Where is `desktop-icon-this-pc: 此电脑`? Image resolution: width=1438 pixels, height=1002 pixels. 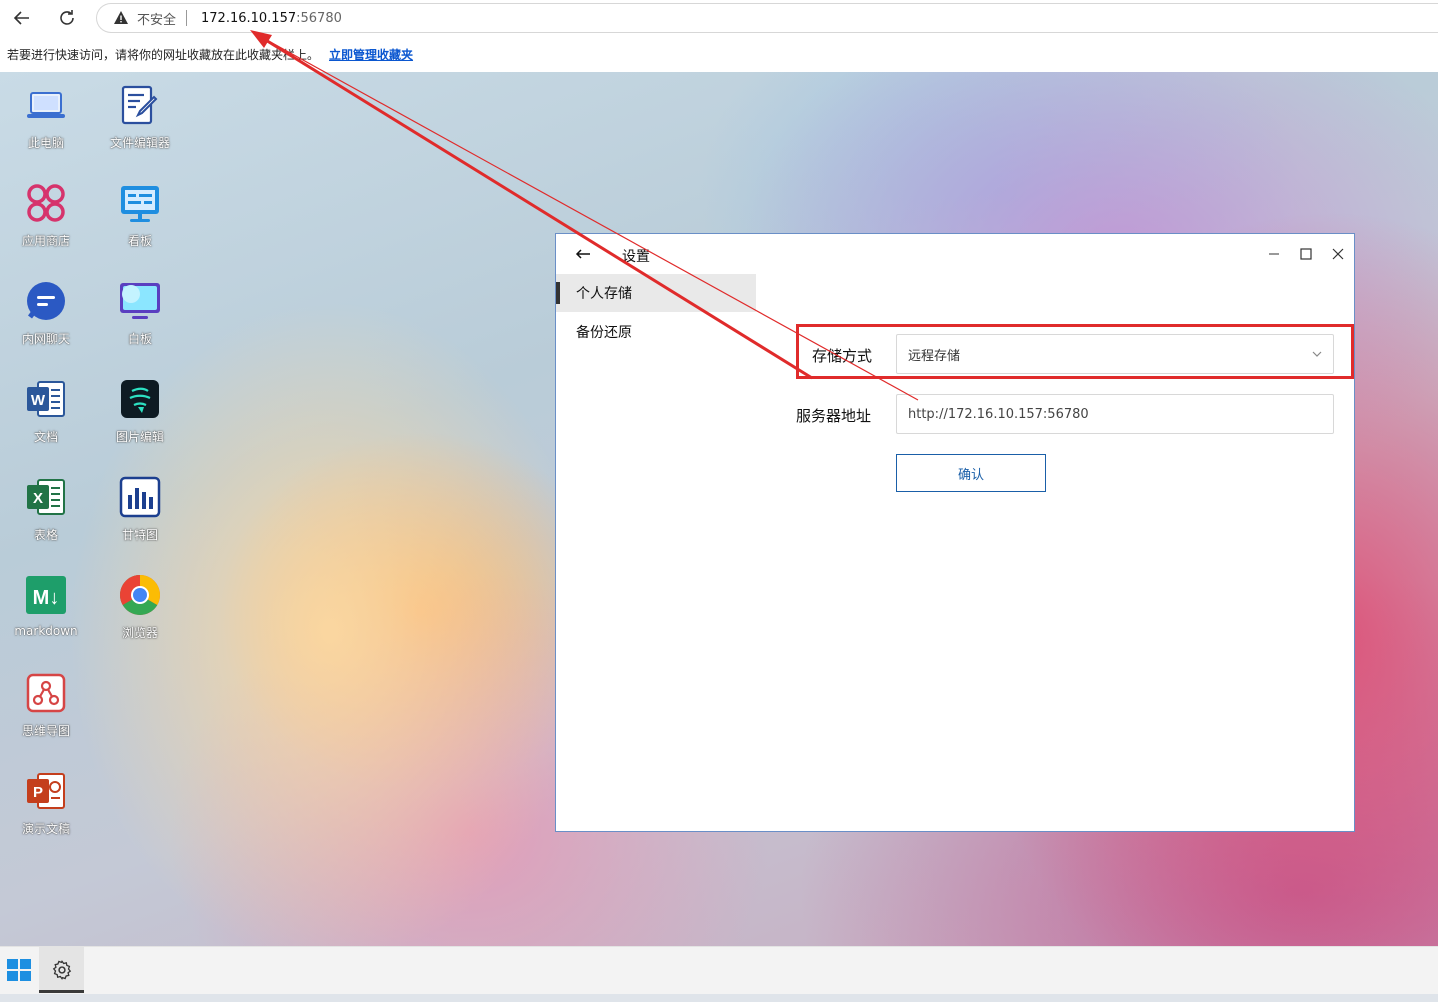
desktop-icon-this-pc: 此电脑 is located at coordinates (46, 127).